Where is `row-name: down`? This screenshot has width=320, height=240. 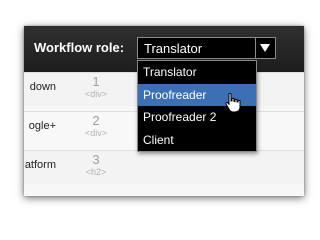 row-name: down is located at coordinates (42, 87).